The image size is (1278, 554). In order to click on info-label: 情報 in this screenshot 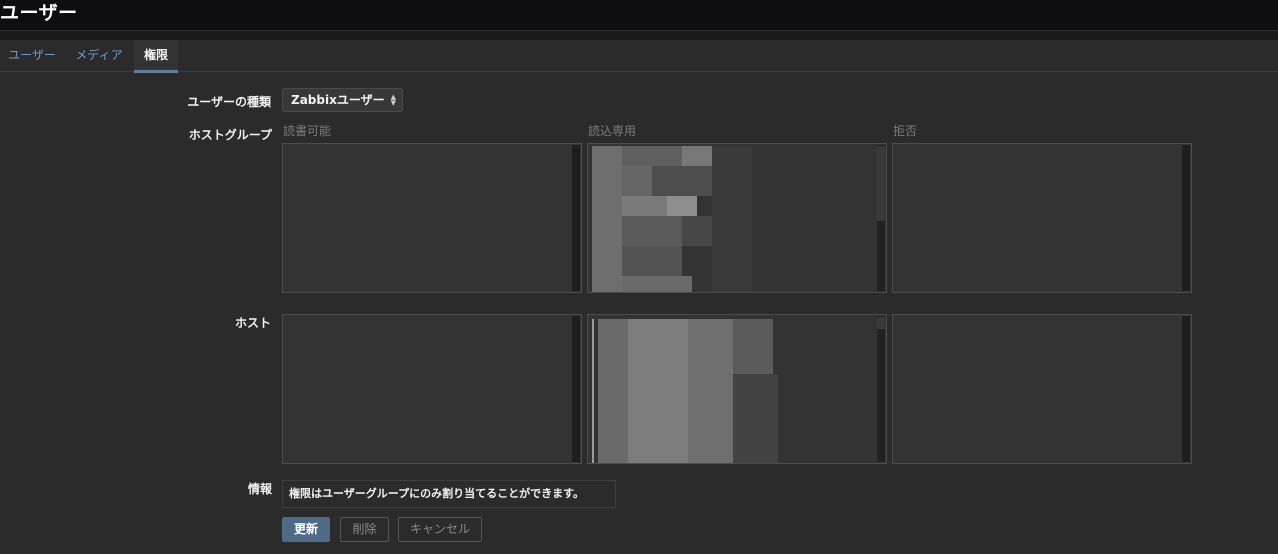, I will do `click(259, 489)`.